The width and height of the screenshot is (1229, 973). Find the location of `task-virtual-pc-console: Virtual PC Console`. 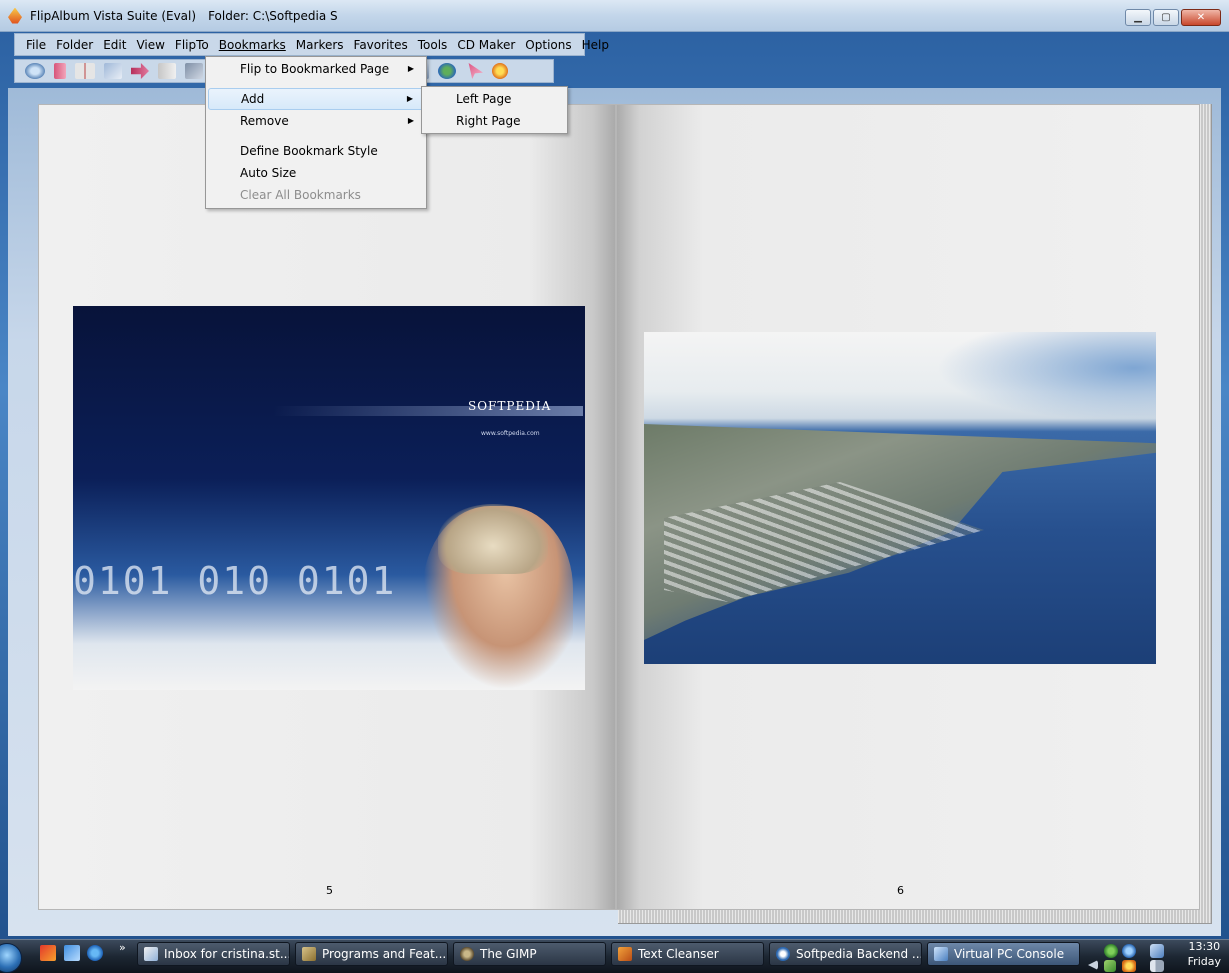

task-virtual-pc-console: Virtual PC Console is located at coordinates (1003, 954).